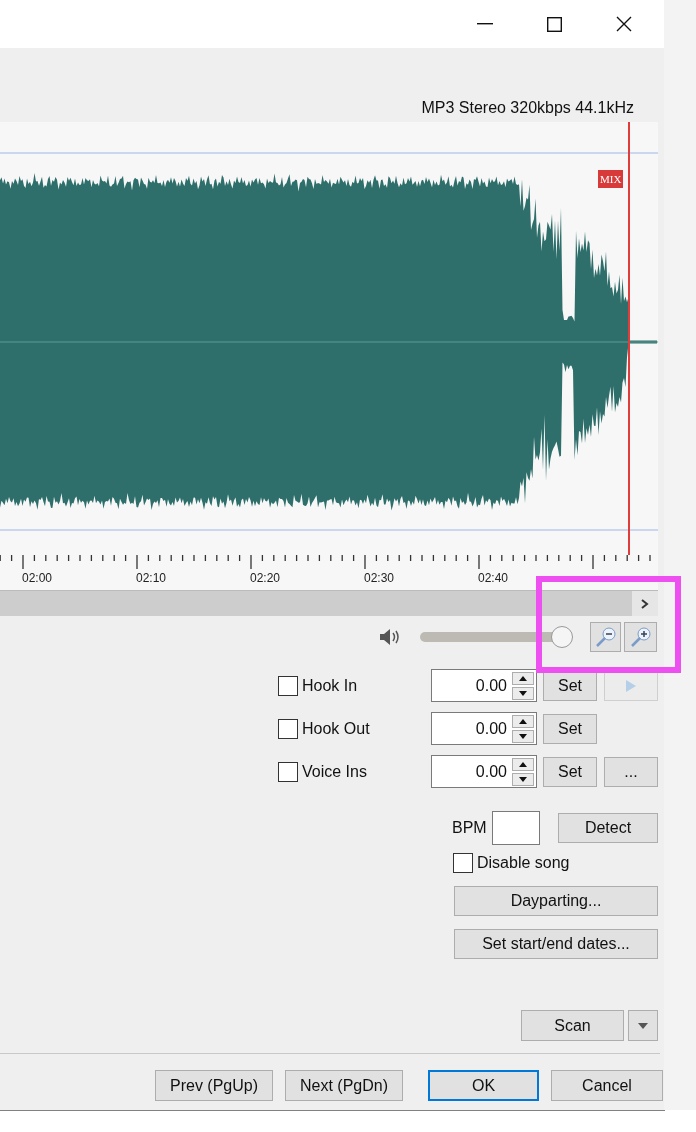 The image size is (696, 1132). What do you see at coordinates (214, 1085) in the screenshot?
I see `footer-button: Prev (PgUp)` at bounding box center [214, 1085].